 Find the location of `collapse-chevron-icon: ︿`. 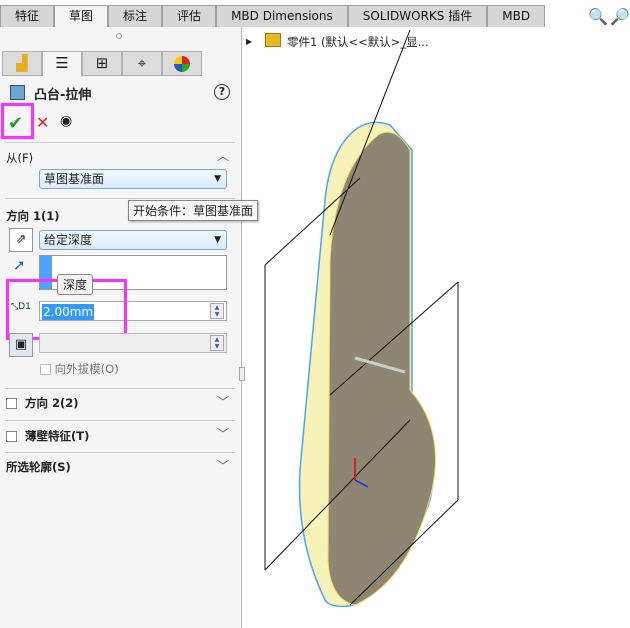

collapse-chevron-icon: ︿ is located at coordinates (223, 155).